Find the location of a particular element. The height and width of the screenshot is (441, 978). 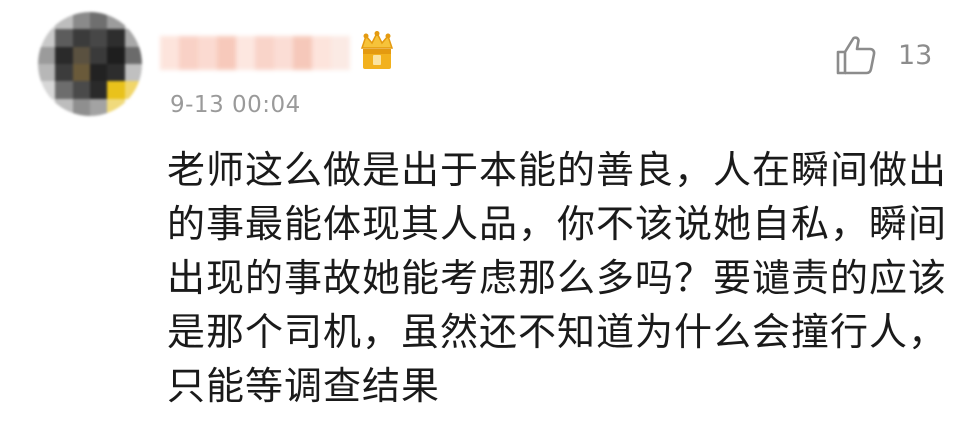

comment-line: 是那个司机，虽然还不知道为什么会撞行人， is located at coordinates (557, 332).